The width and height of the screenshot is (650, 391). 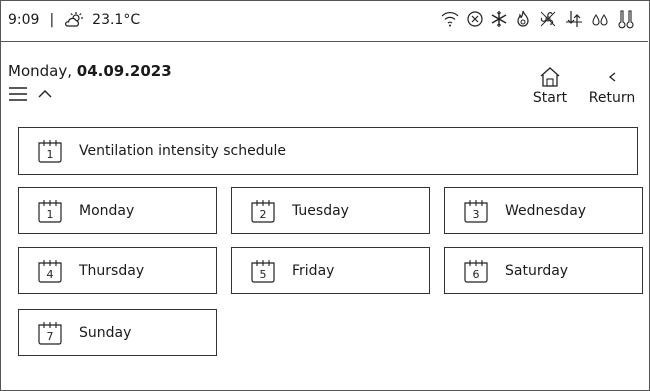 What do you see at coordinates (313, 270) in the screenshot?
I see `day-label: Friday` at bounding box center [313, 270].